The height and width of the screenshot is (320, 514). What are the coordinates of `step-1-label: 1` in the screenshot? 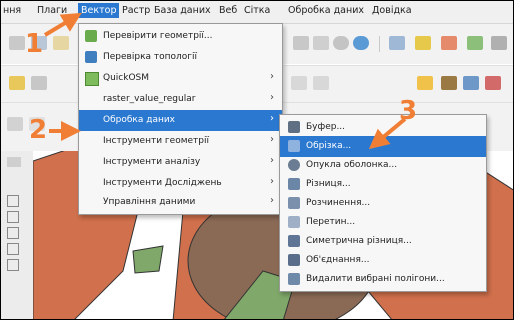 It's located at (34, 44).